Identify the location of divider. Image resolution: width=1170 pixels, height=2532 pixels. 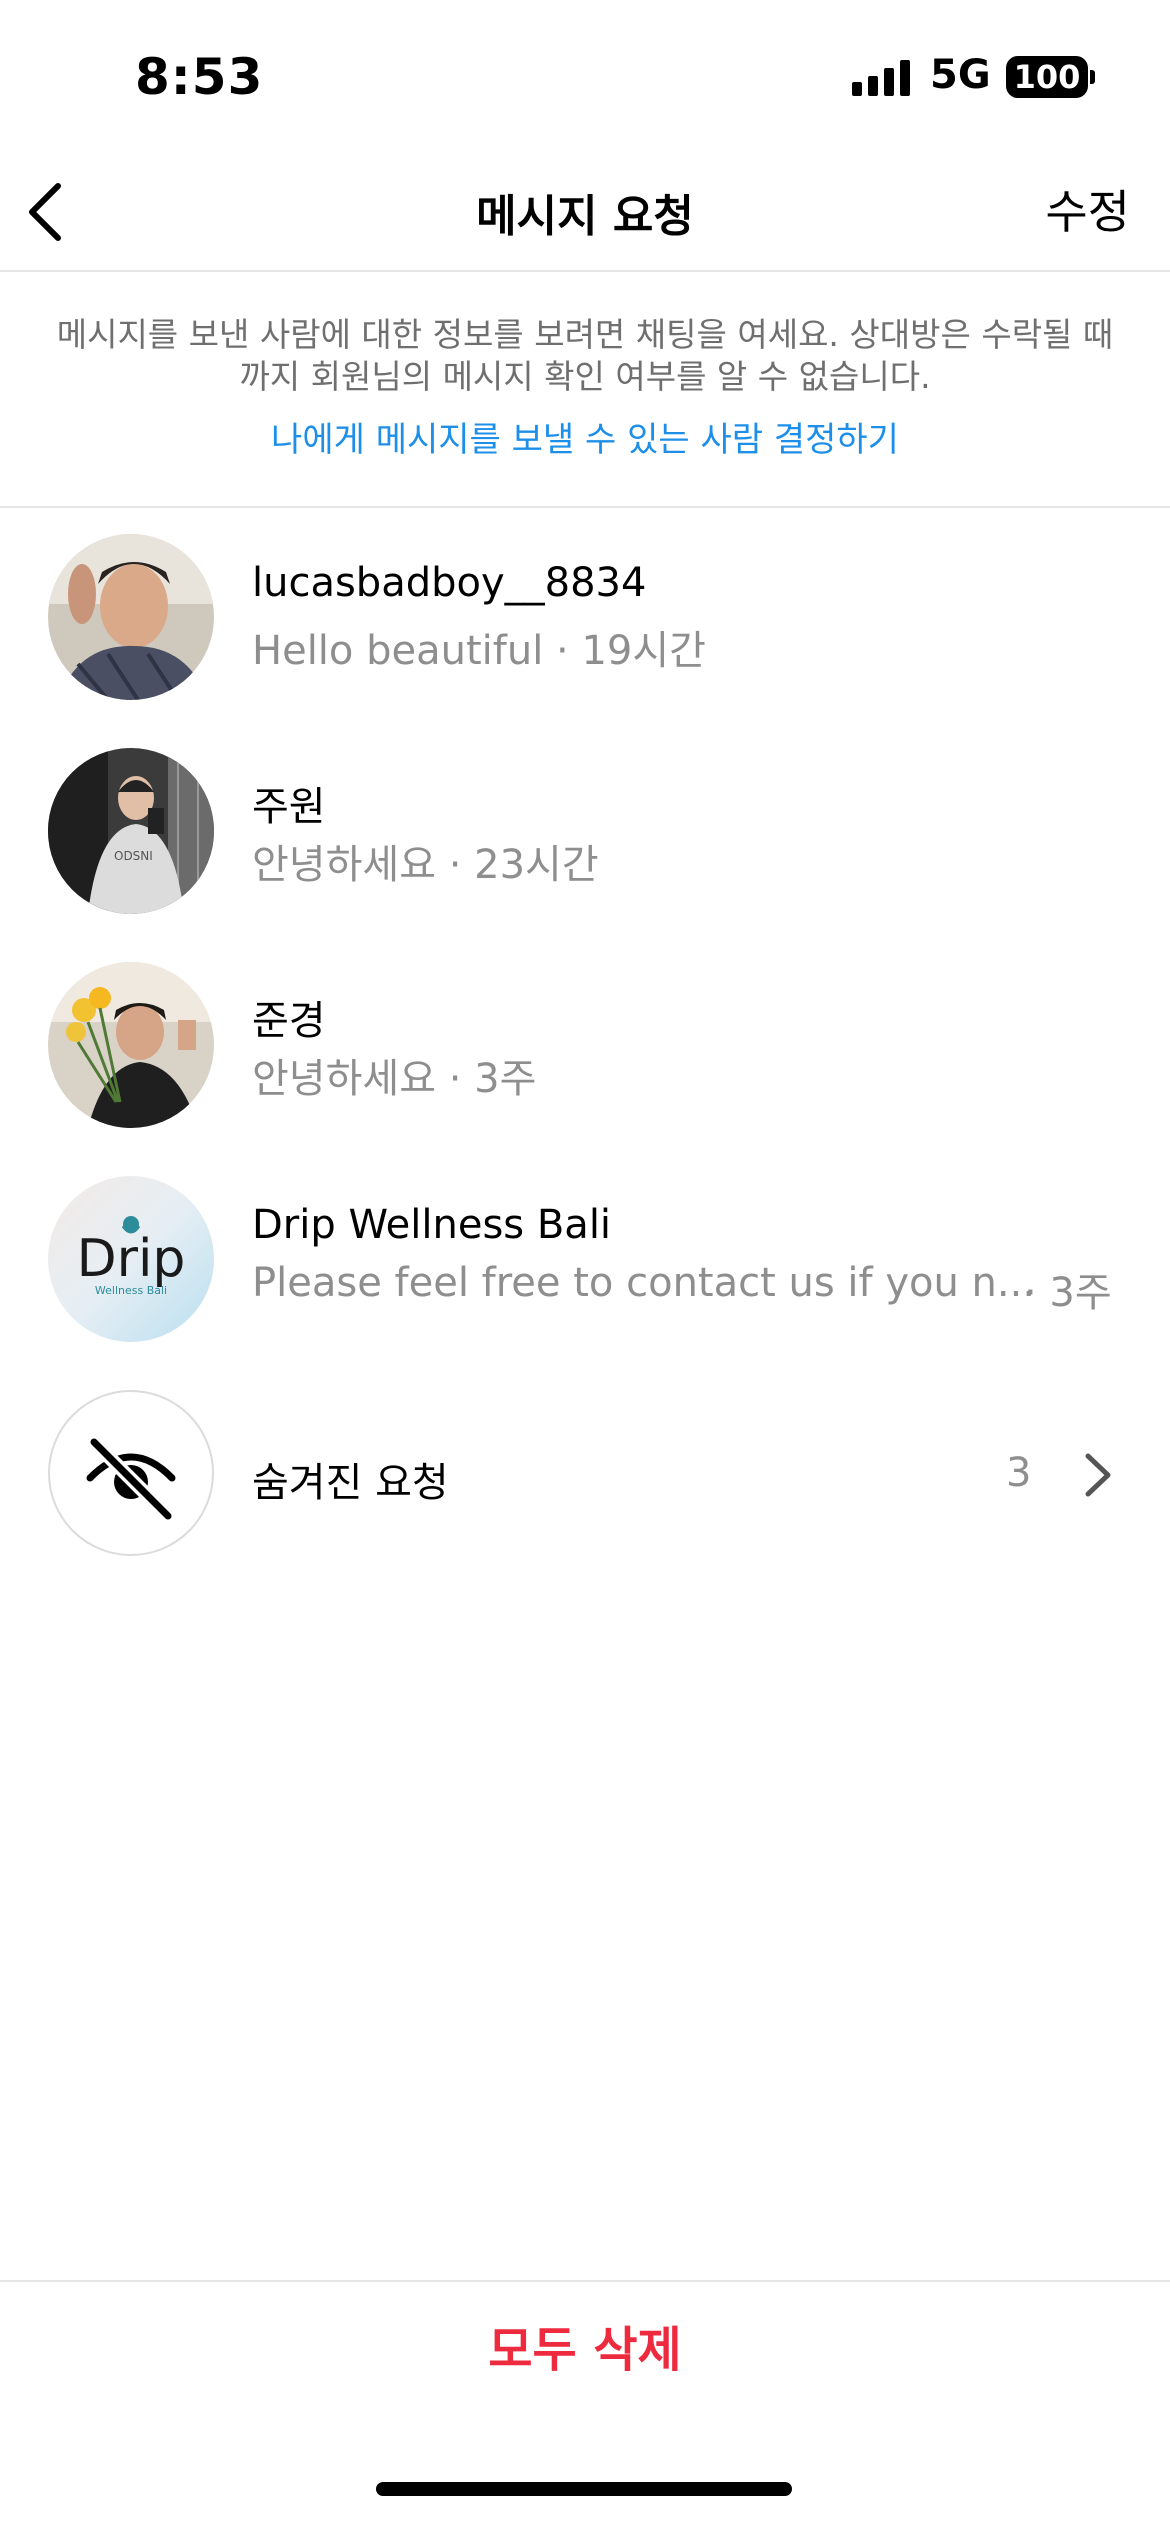
(585, 2281).